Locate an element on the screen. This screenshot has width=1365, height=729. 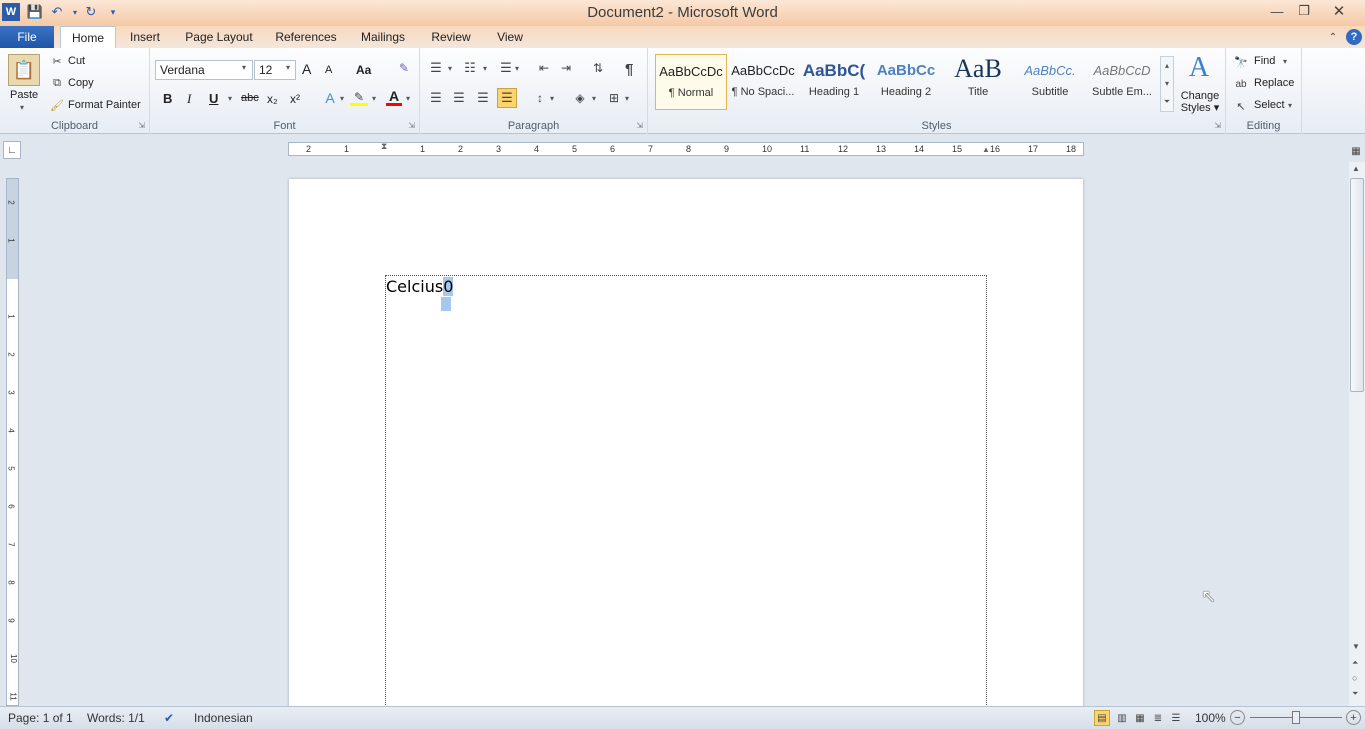
word-count: Words: 1/1 is located at coordinates (116, 718).